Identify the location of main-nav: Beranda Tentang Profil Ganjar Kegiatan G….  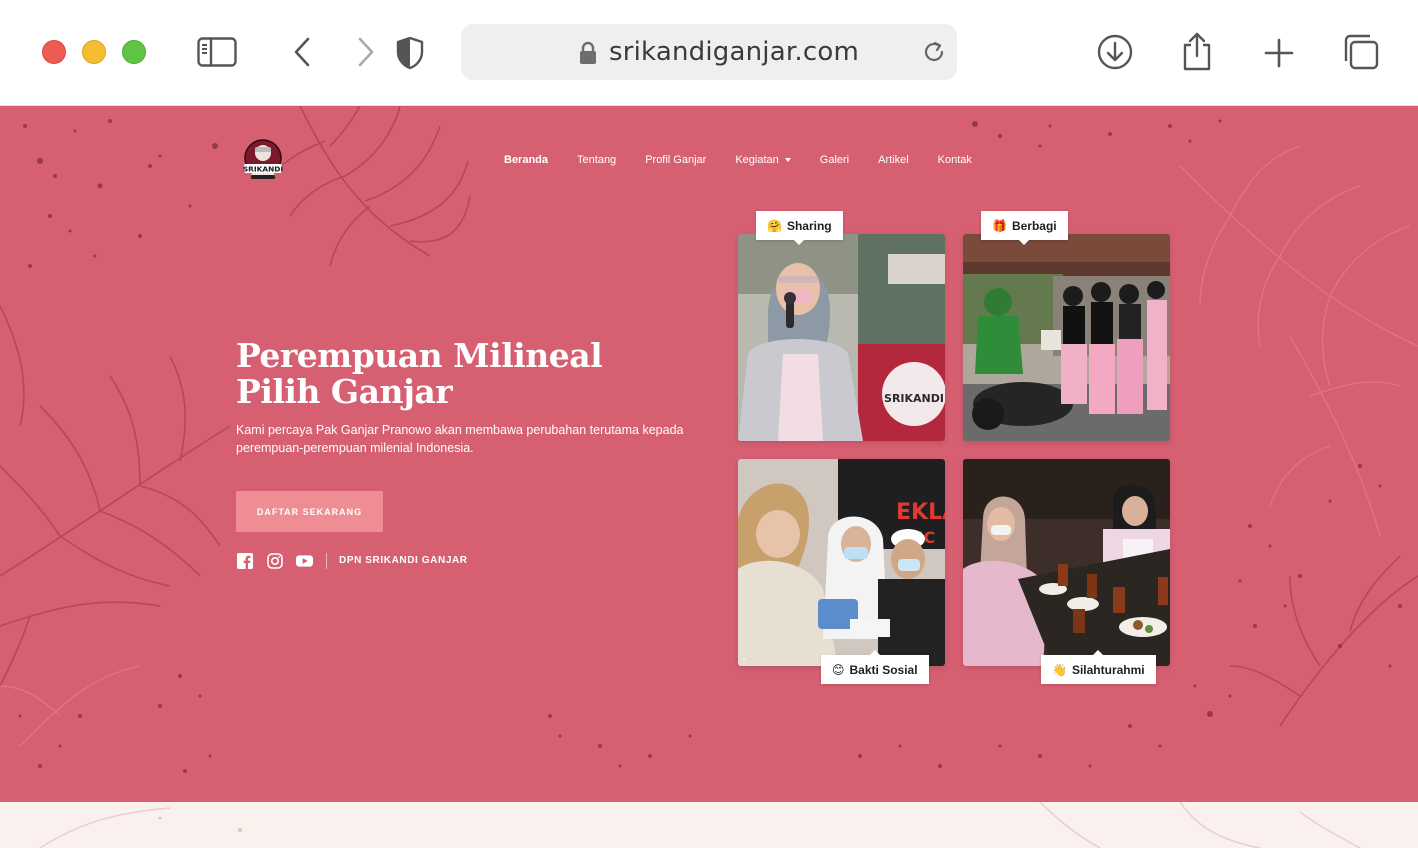
(752, 160).